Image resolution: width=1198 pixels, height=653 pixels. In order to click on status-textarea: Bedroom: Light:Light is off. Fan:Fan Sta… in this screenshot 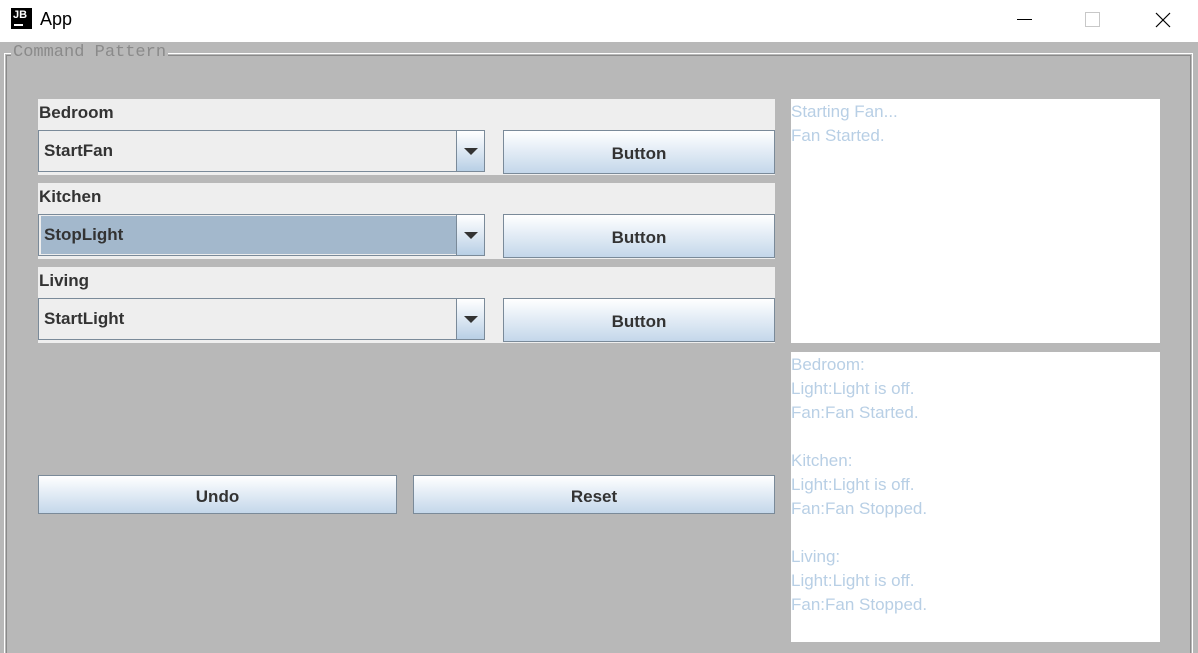, I will do `click(975, 497)`.